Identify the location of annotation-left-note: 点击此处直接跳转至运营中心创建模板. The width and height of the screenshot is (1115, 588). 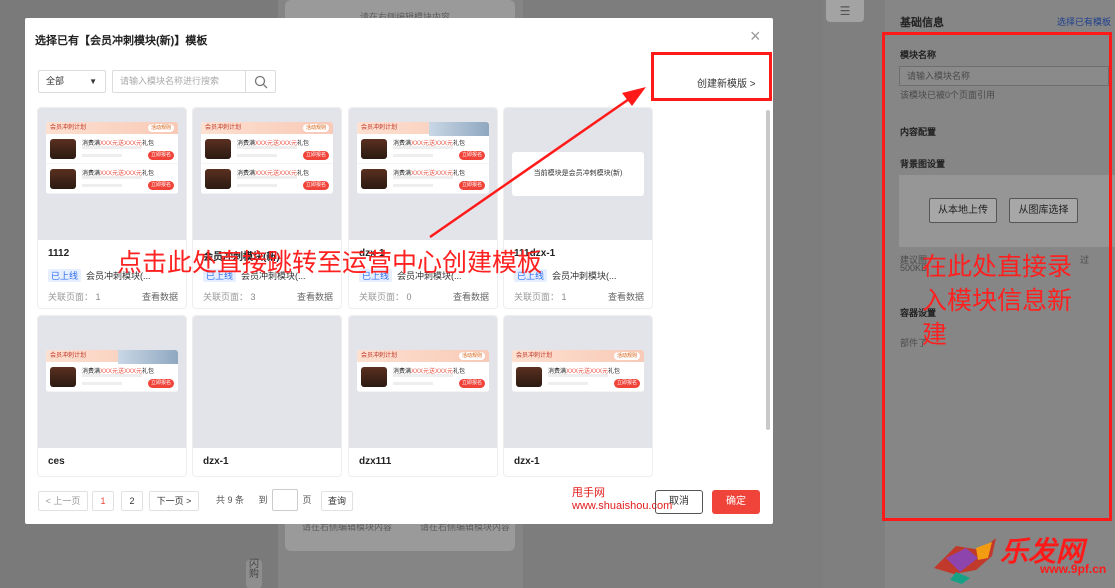
(330, 262).